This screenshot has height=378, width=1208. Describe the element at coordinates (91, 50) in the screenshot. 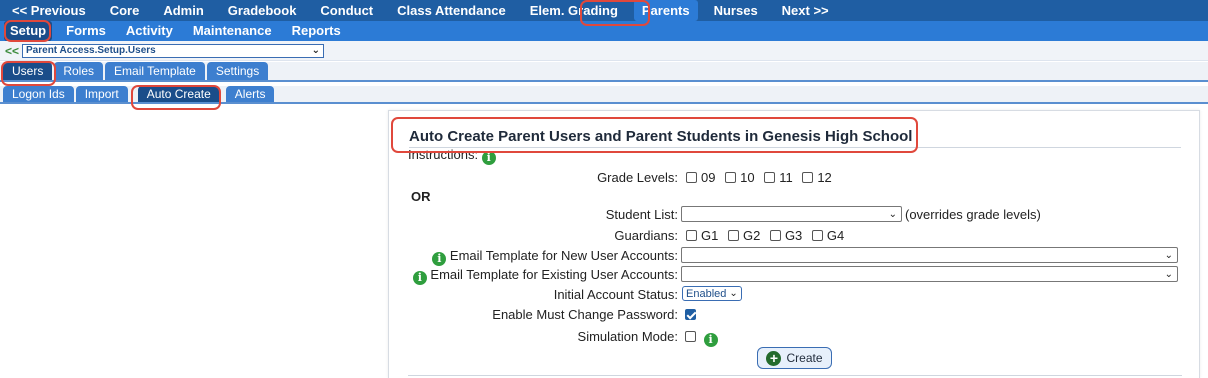

I see `page-select-value: Parent Access.Setup.Users` at that location.